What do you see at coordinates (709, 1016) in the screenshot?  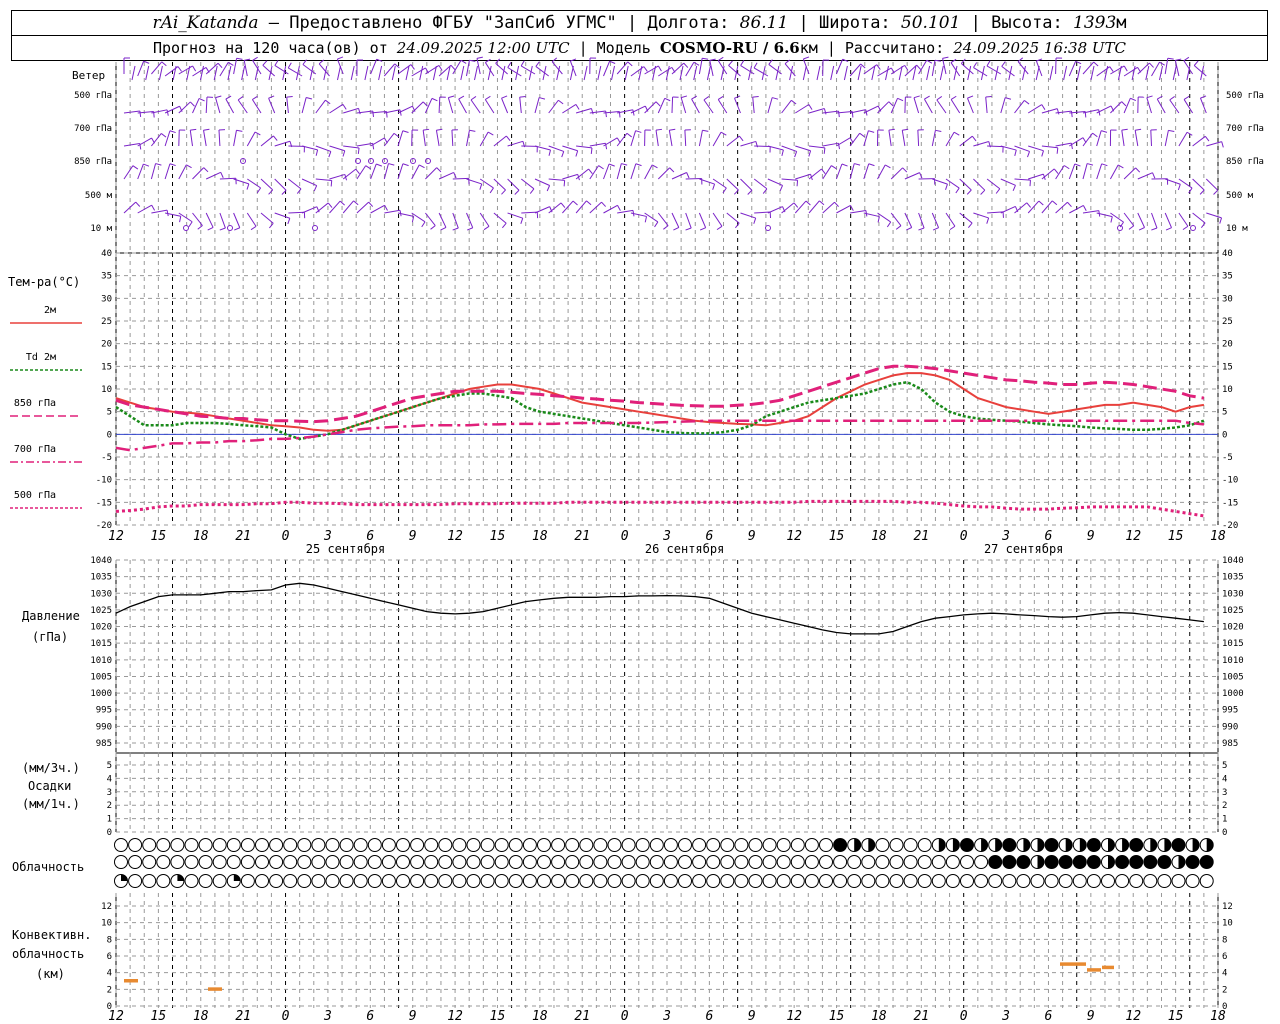 I see `bottom-axis-hour-label: 6` at bounding box center [709, 1016].